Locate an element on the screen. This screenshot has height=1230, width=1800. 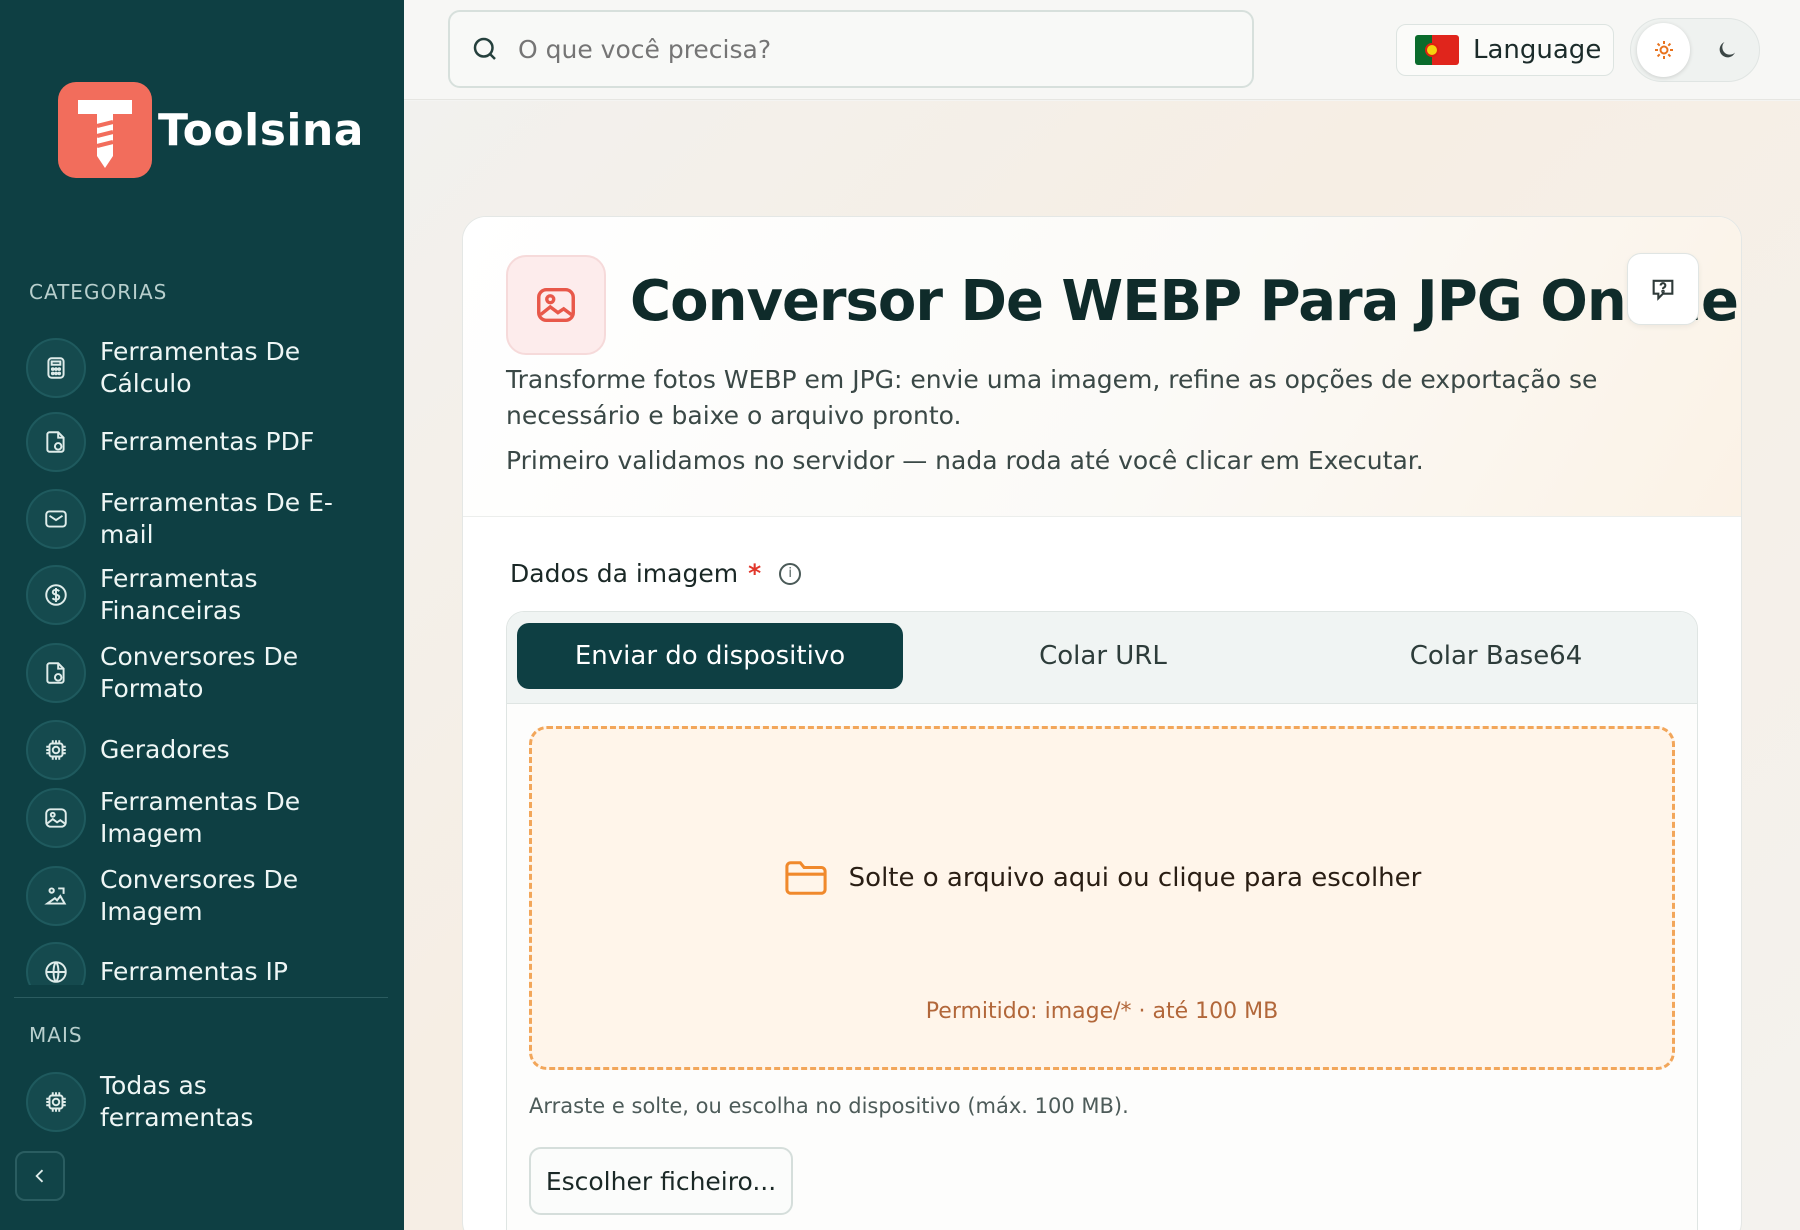
sidebar-divider is located at coordinates (201, 997).